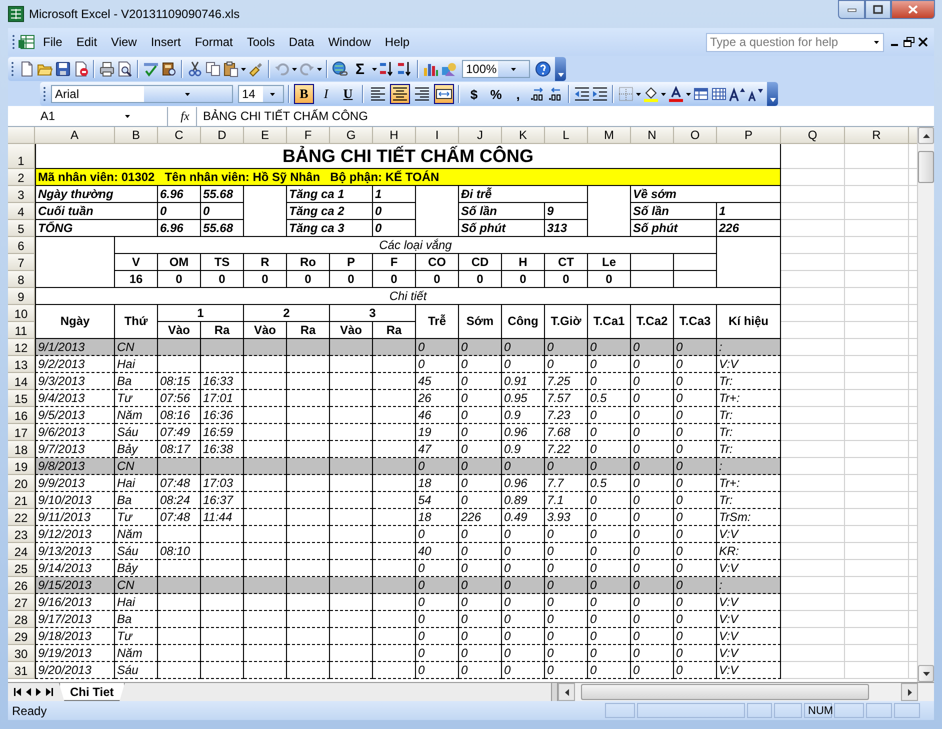 The width and height of the screenshot is (942, 729). Describe the element at coordinates (21, 483) in the screenshot. I see `row-header: 20` at that location.